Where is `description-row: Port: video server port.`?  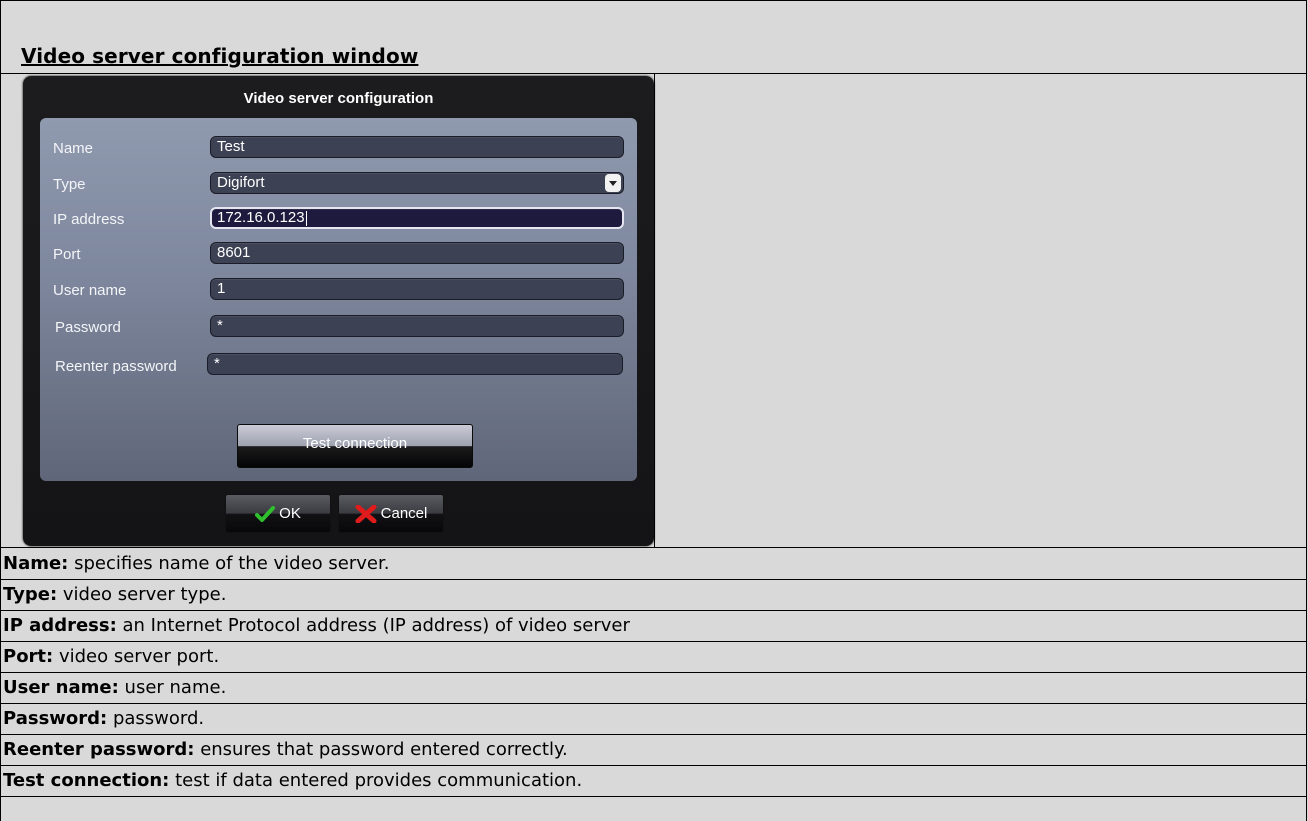
description-row: Port: video server port. is located at coordinates (111, 656).